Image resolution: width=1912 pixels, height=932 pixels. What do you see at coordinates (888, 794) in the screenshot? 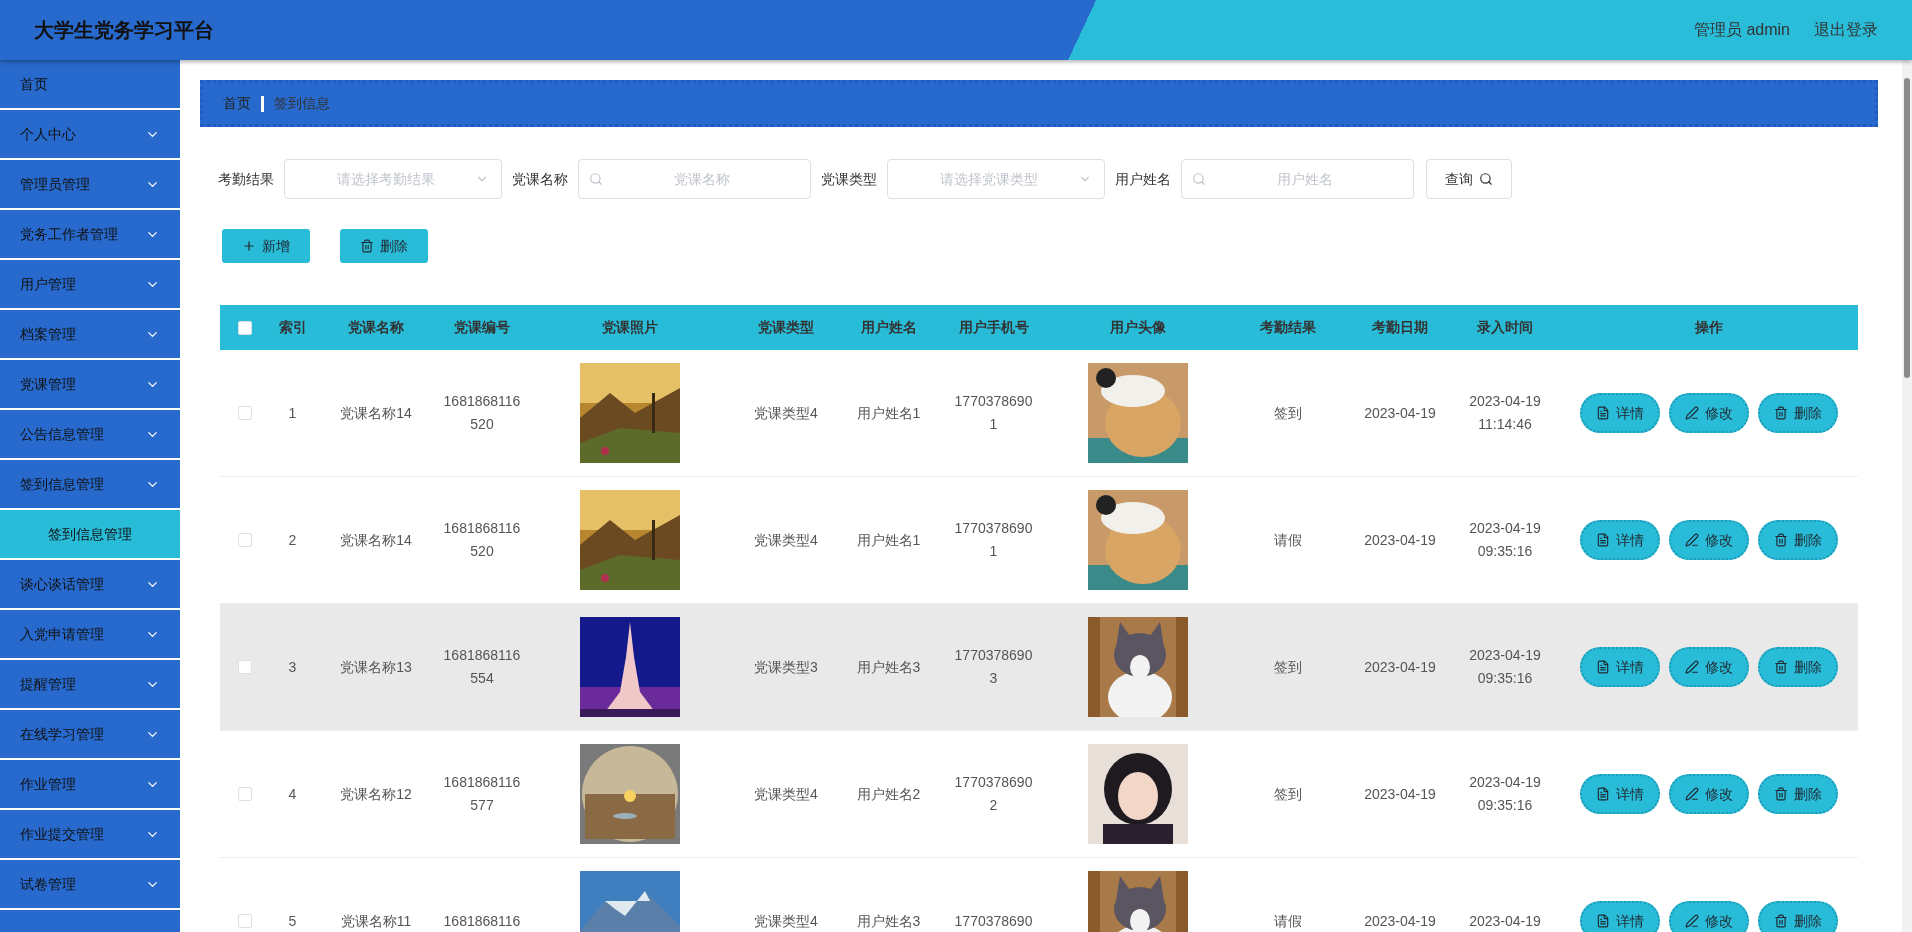
I see `table-cell-text: 用户姓名2` at bounding box center [888, 794].